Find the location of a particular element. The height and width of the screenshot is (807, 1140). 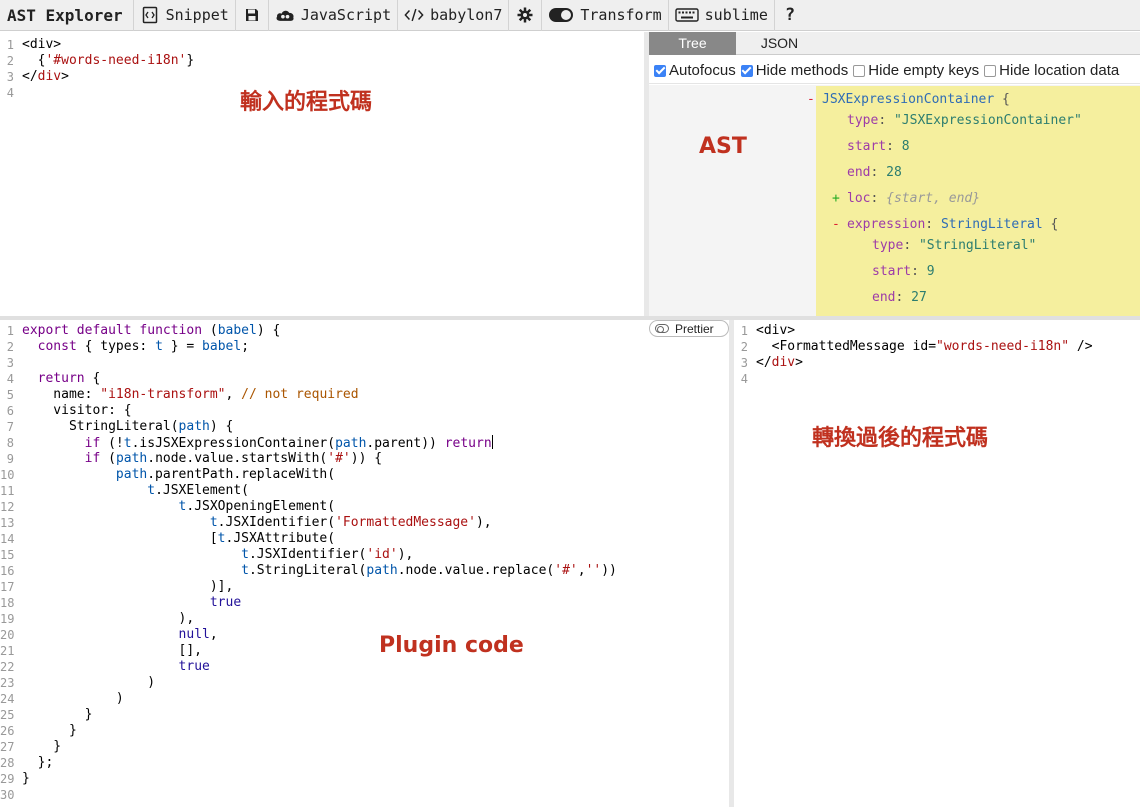

code-token: true is located at coordinates (194, 666).